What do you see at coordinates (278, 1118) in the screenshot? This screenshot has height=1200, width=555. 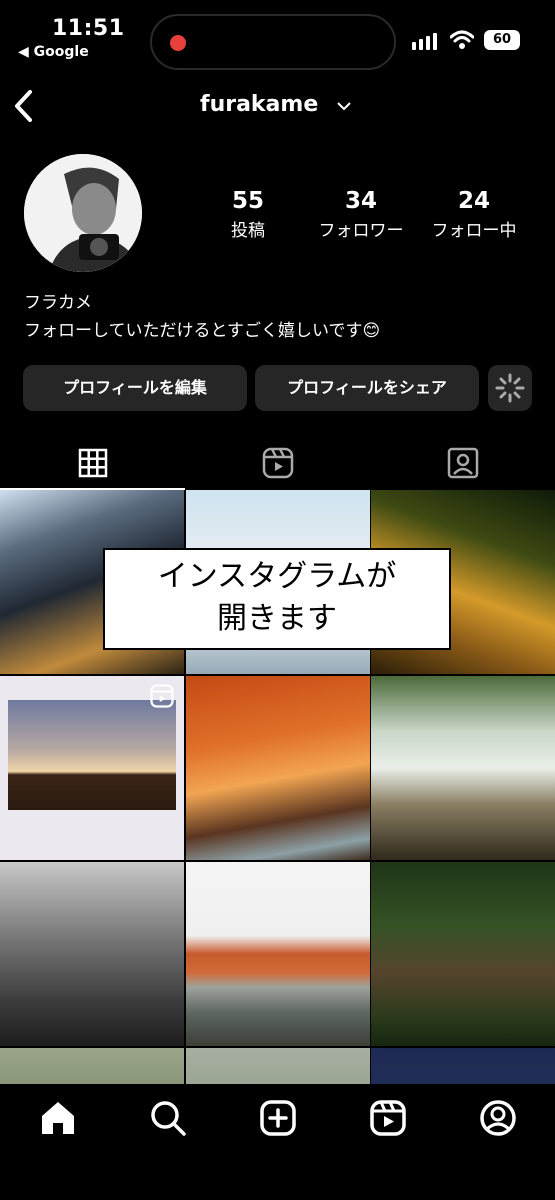 I see `create-icon` at bounding box center [278, 1118].